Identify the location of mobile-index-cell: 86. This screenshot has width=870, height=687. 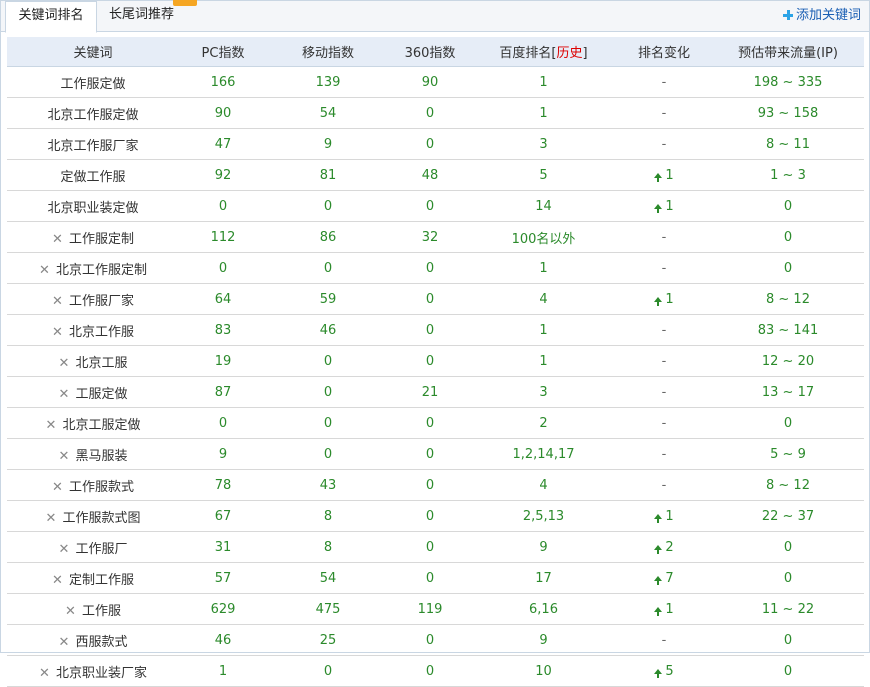
(328, 237).